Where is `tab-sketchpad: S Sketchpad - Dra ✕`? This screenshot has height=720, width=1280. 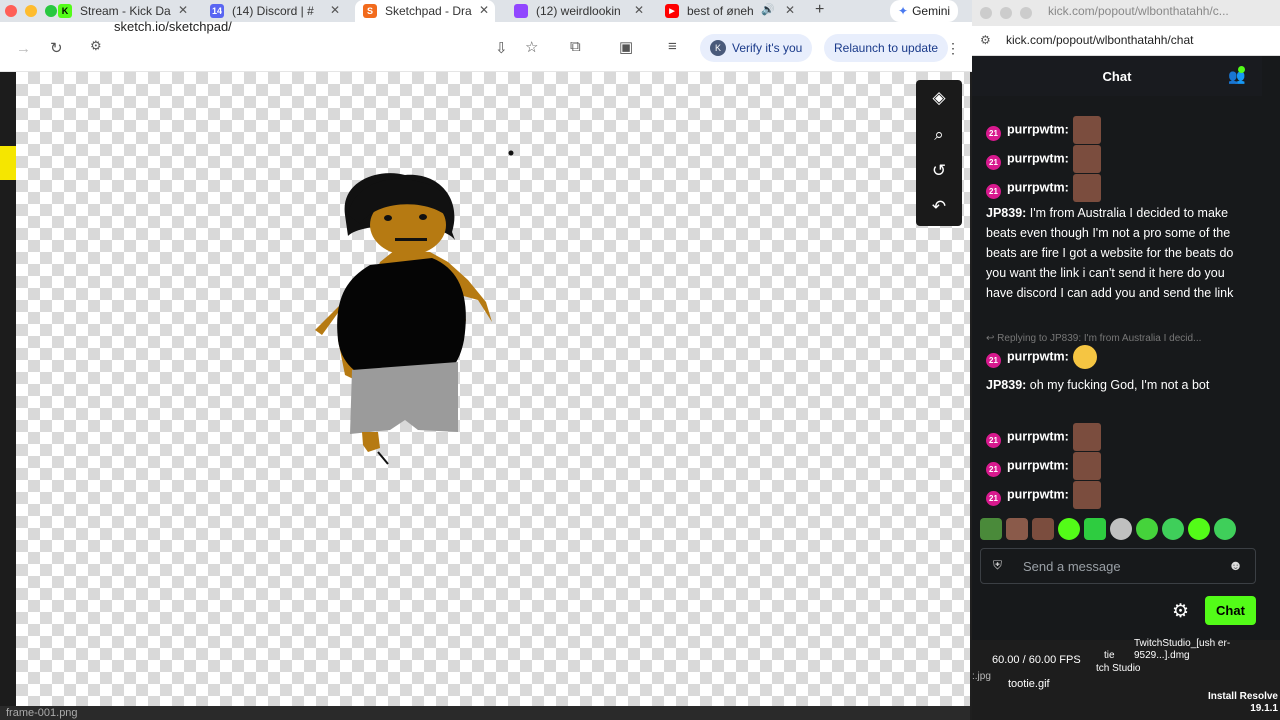
tab-sketchpad: S Sketchpad - Dra ✕ is located at coordinates (425, 11).